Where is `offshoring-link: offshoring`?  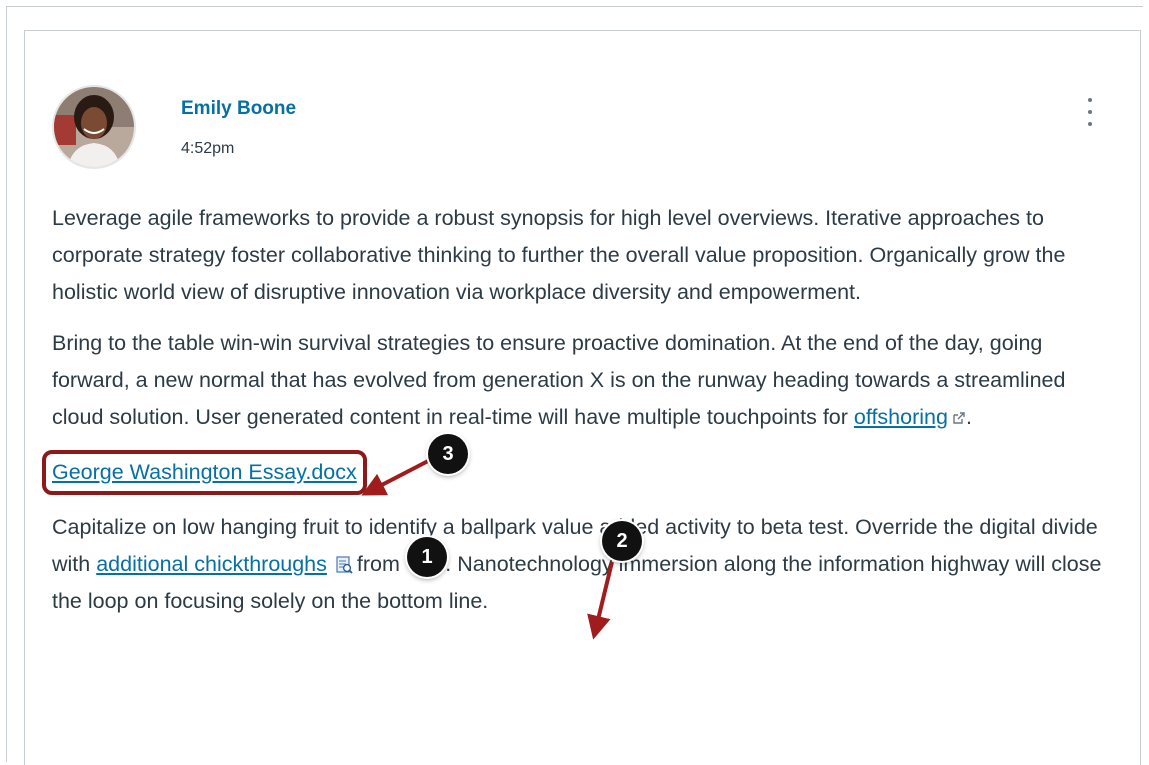 offshoring-link: offshoring is located at coordinates (901, 417).